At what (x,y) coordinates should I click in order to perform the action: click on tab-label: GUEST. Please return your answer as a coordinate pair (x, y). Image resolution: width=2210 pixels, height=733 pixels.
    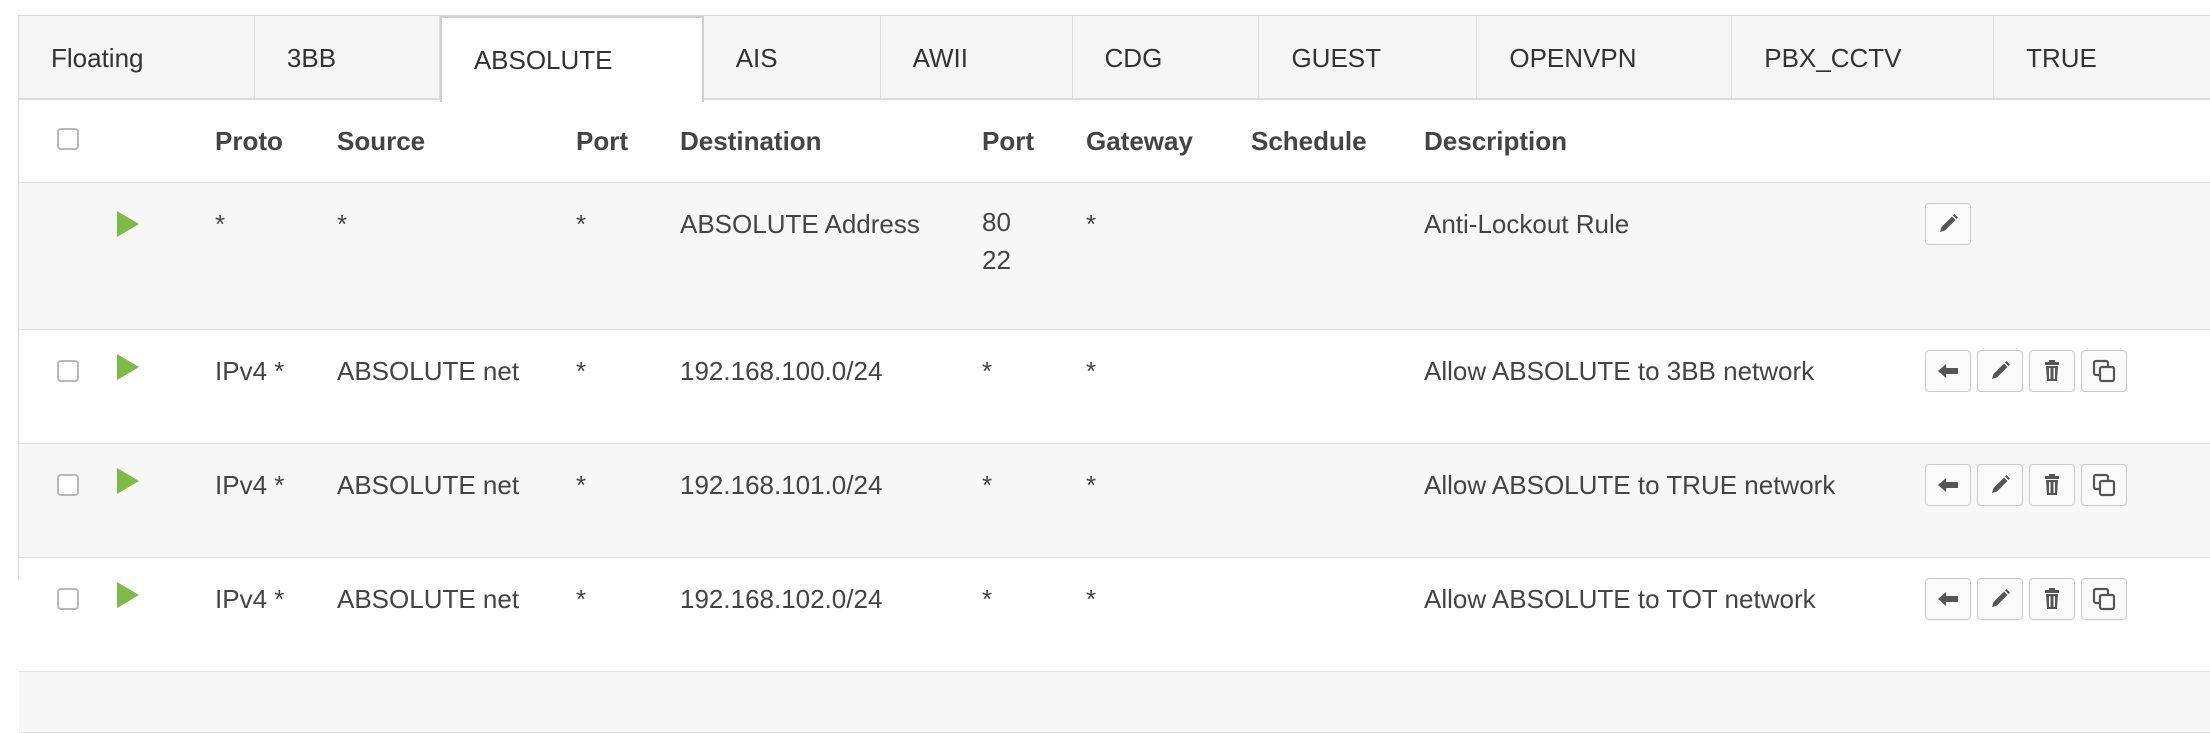
    Looking at the image, I should click on (1336, 57).